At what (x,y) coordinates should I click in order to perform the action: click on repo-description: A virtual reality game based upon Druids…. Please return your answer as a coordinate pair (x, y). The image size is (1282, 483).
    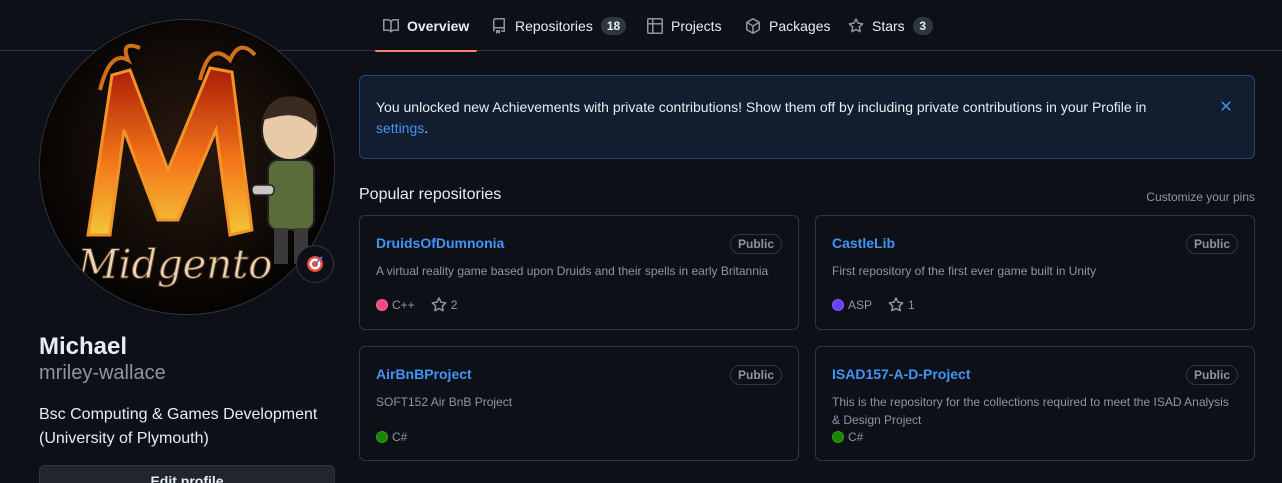
    Looking at the image, I should click on (572, 271).